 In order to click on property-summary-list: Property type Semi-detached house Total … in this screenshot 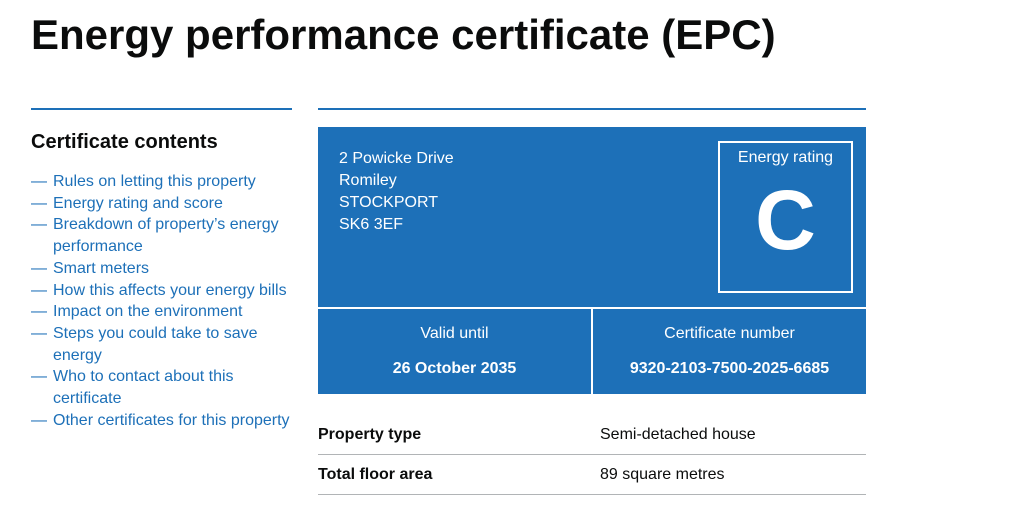, I will do `click(592, 455)`.